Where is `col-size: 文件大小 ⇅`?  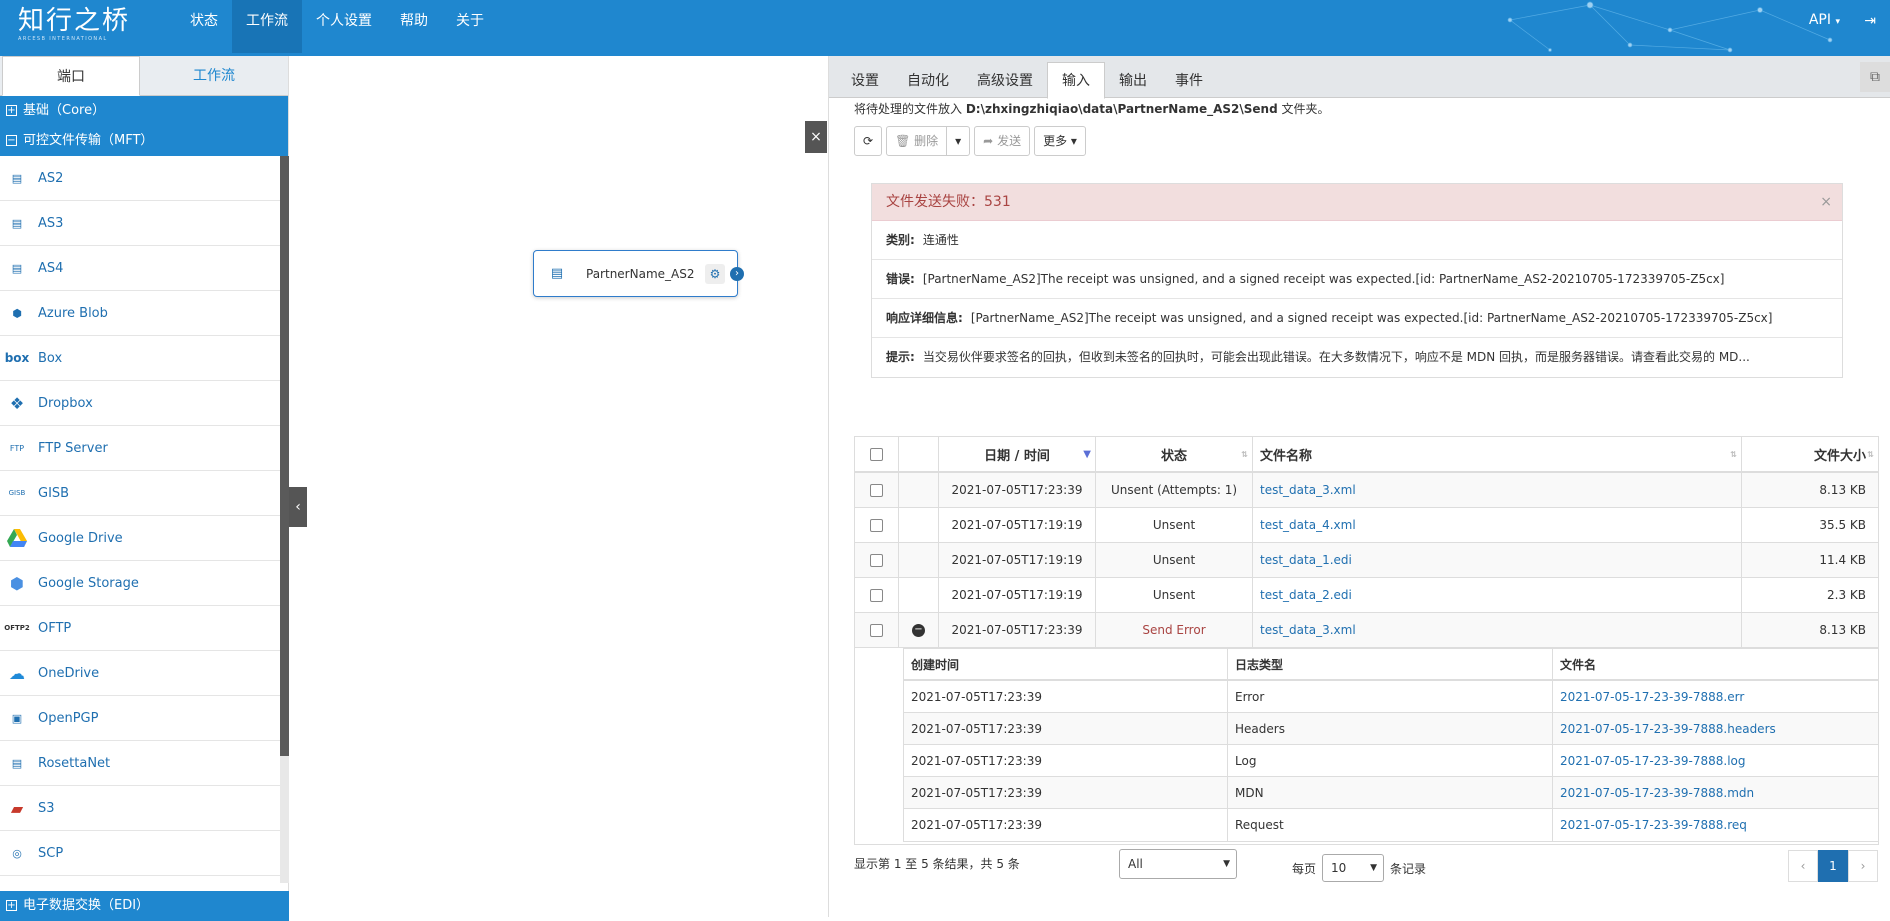
col-size: 文件大小 ⇅ is located at coordinates (1810, 454).